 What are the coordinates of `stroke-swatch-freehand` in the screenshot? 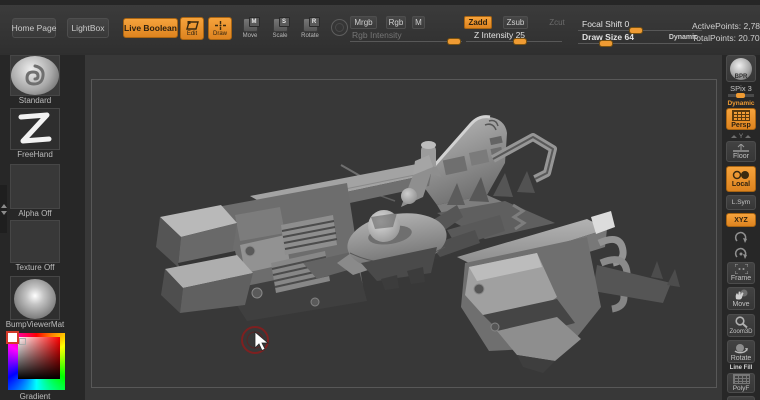 It's located at (35, 129).